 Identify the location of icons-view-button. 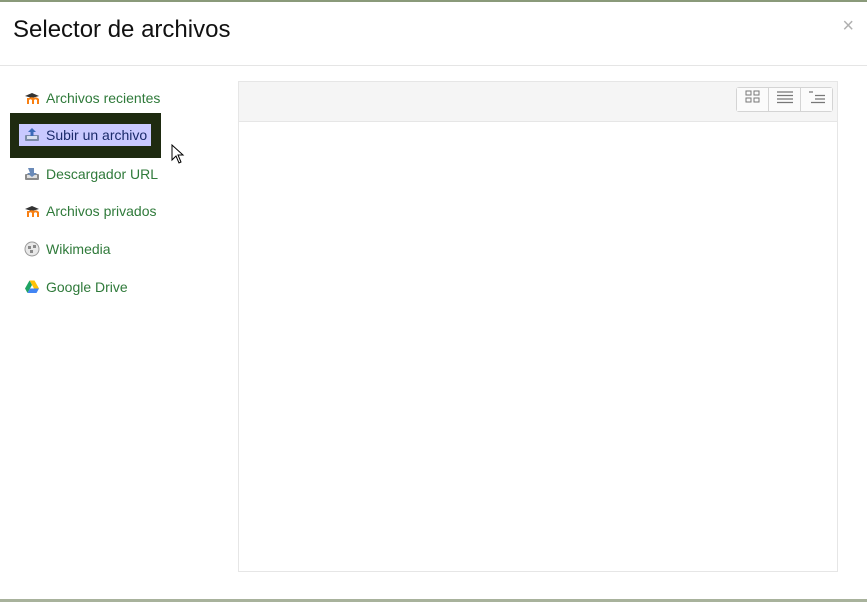
(753, 99).